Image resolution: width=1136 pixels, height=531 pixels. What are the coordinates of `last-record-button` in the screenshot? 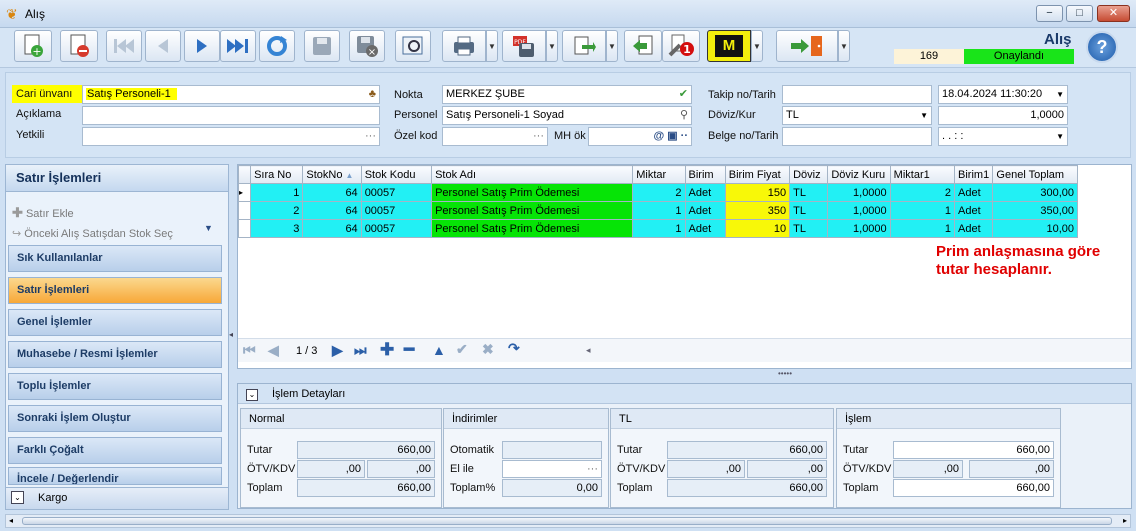 It's located at (238, 46).